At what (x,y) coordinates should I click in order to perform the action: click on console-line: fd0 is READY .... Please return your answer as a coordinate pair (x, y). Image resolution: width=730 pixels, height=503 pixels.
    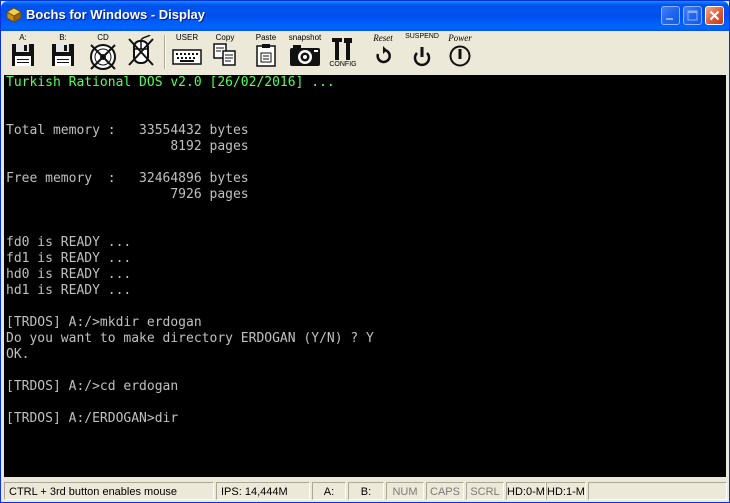
    Looking at the image, I should click on (69, 242).